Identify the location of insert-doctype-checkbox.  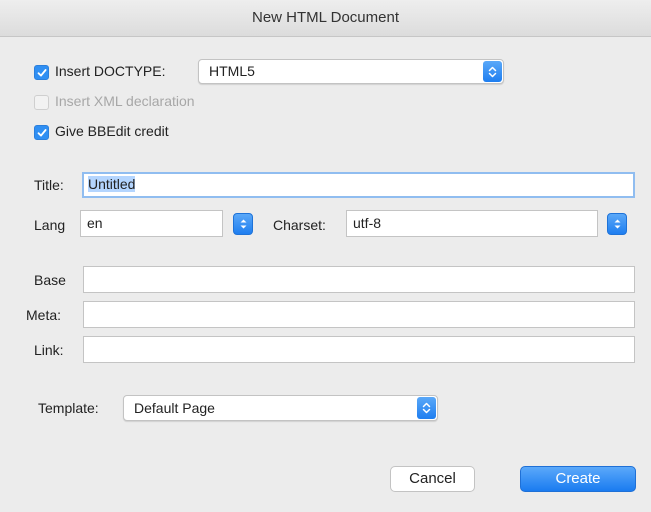
(41, 72).